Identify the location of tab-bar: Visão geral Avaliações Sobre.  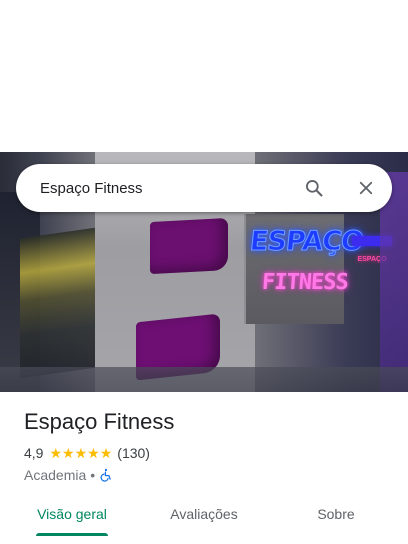
(204, 514).